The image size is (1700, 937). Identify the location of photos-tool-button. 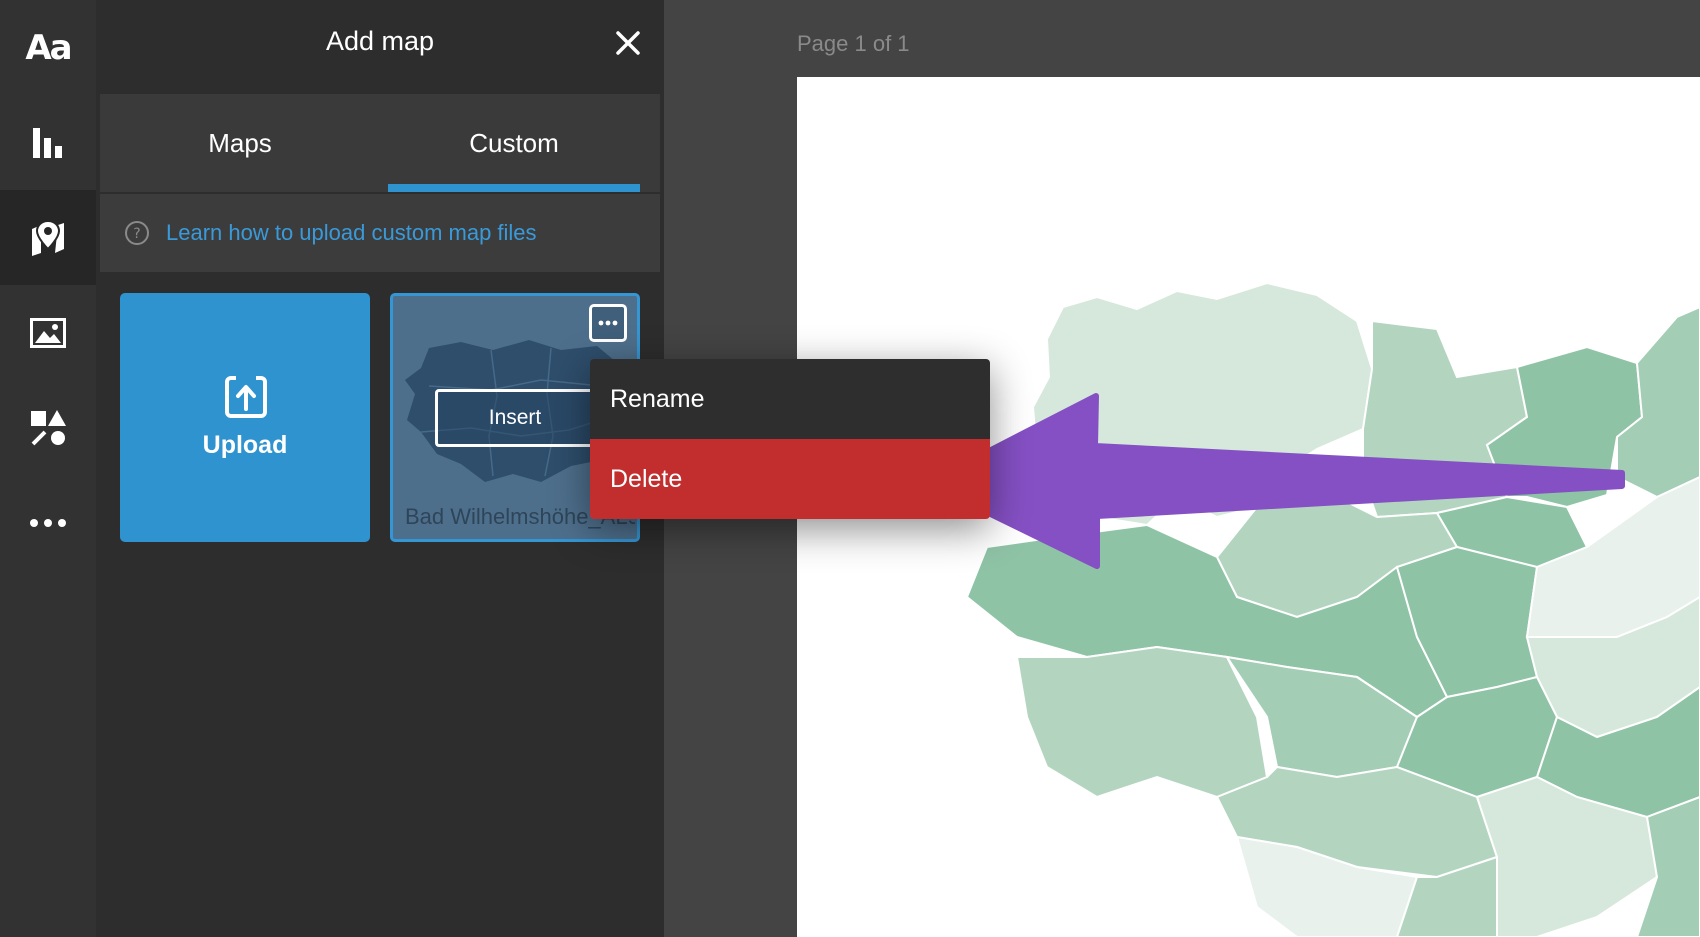
(48, 332).